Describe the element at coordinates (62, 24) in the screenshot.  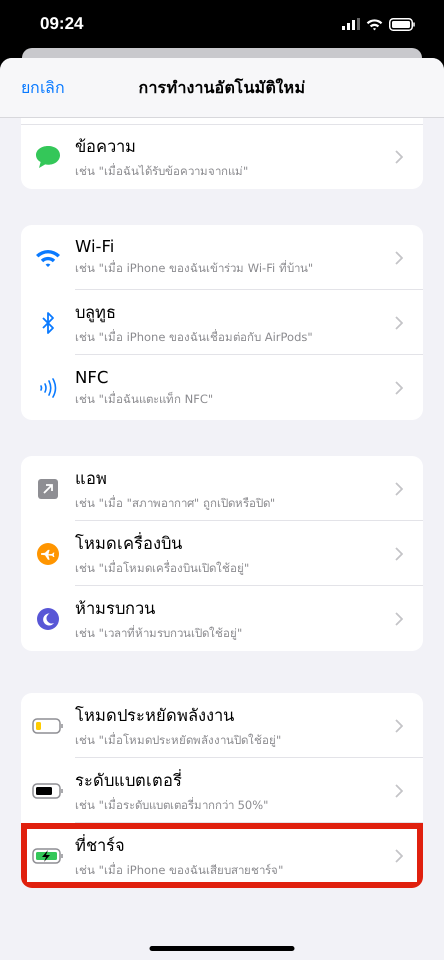
I see `clock-time: 09:24` at that location.